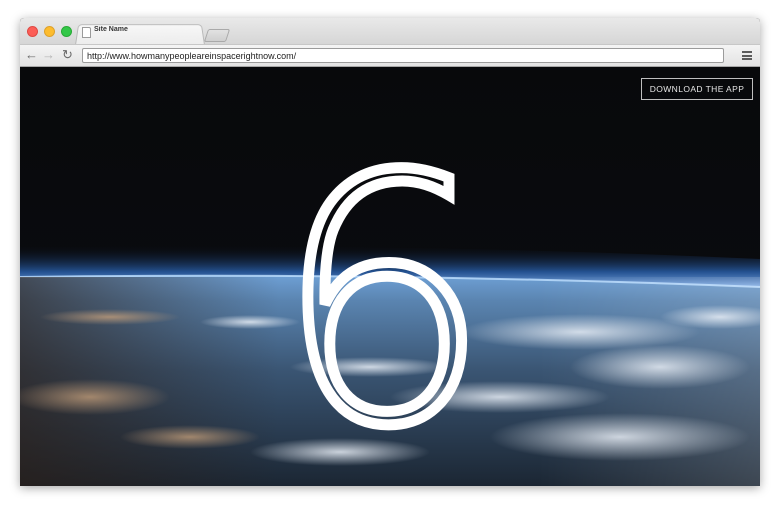 The height and width of the screenshot is (520, 780). I want to click on back-arrow-icon: ←, so click(31, 55).